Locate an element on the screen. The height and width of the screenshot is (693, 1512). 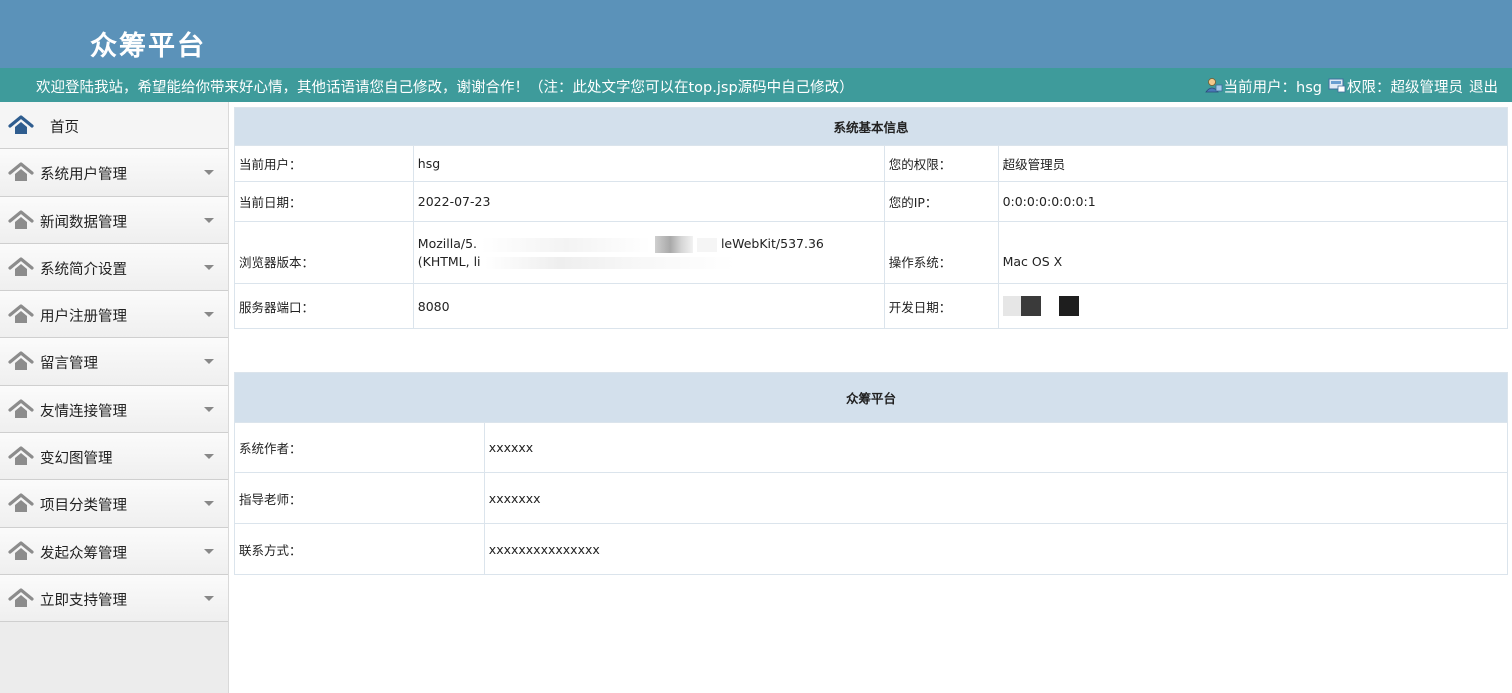
home-icon is located at coordinates (21, 125).